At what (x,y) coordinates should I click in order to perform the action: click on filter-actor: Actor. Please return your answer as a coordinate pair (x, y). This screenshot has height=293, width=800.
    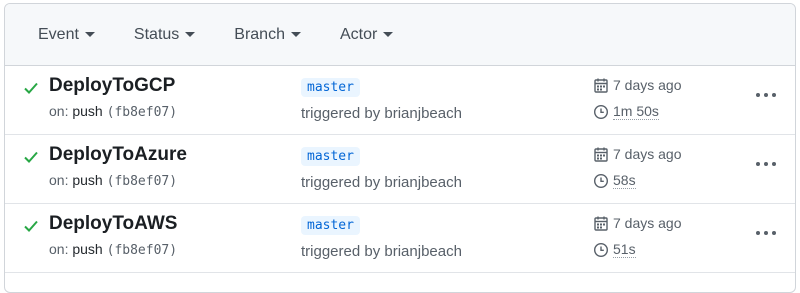
    Looking at the image, I should click on (366, 34).